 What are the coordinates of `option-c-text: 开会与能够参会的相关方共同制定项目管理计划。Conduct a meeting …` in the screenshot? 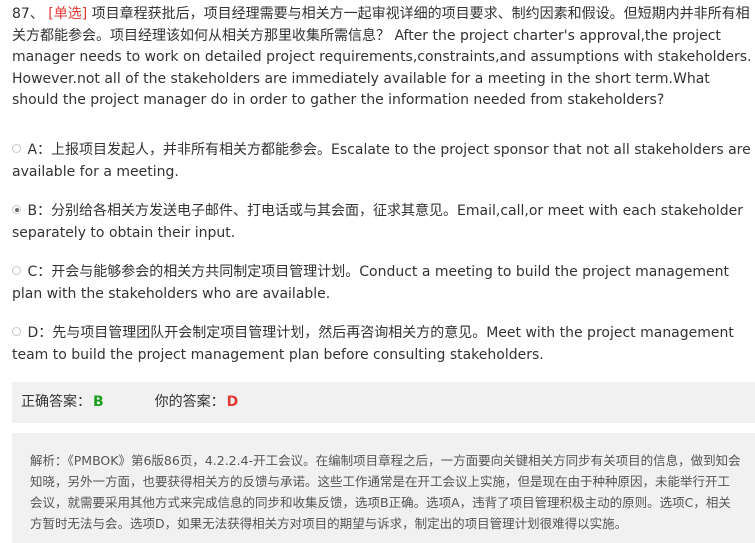 It's located at (370, 283).